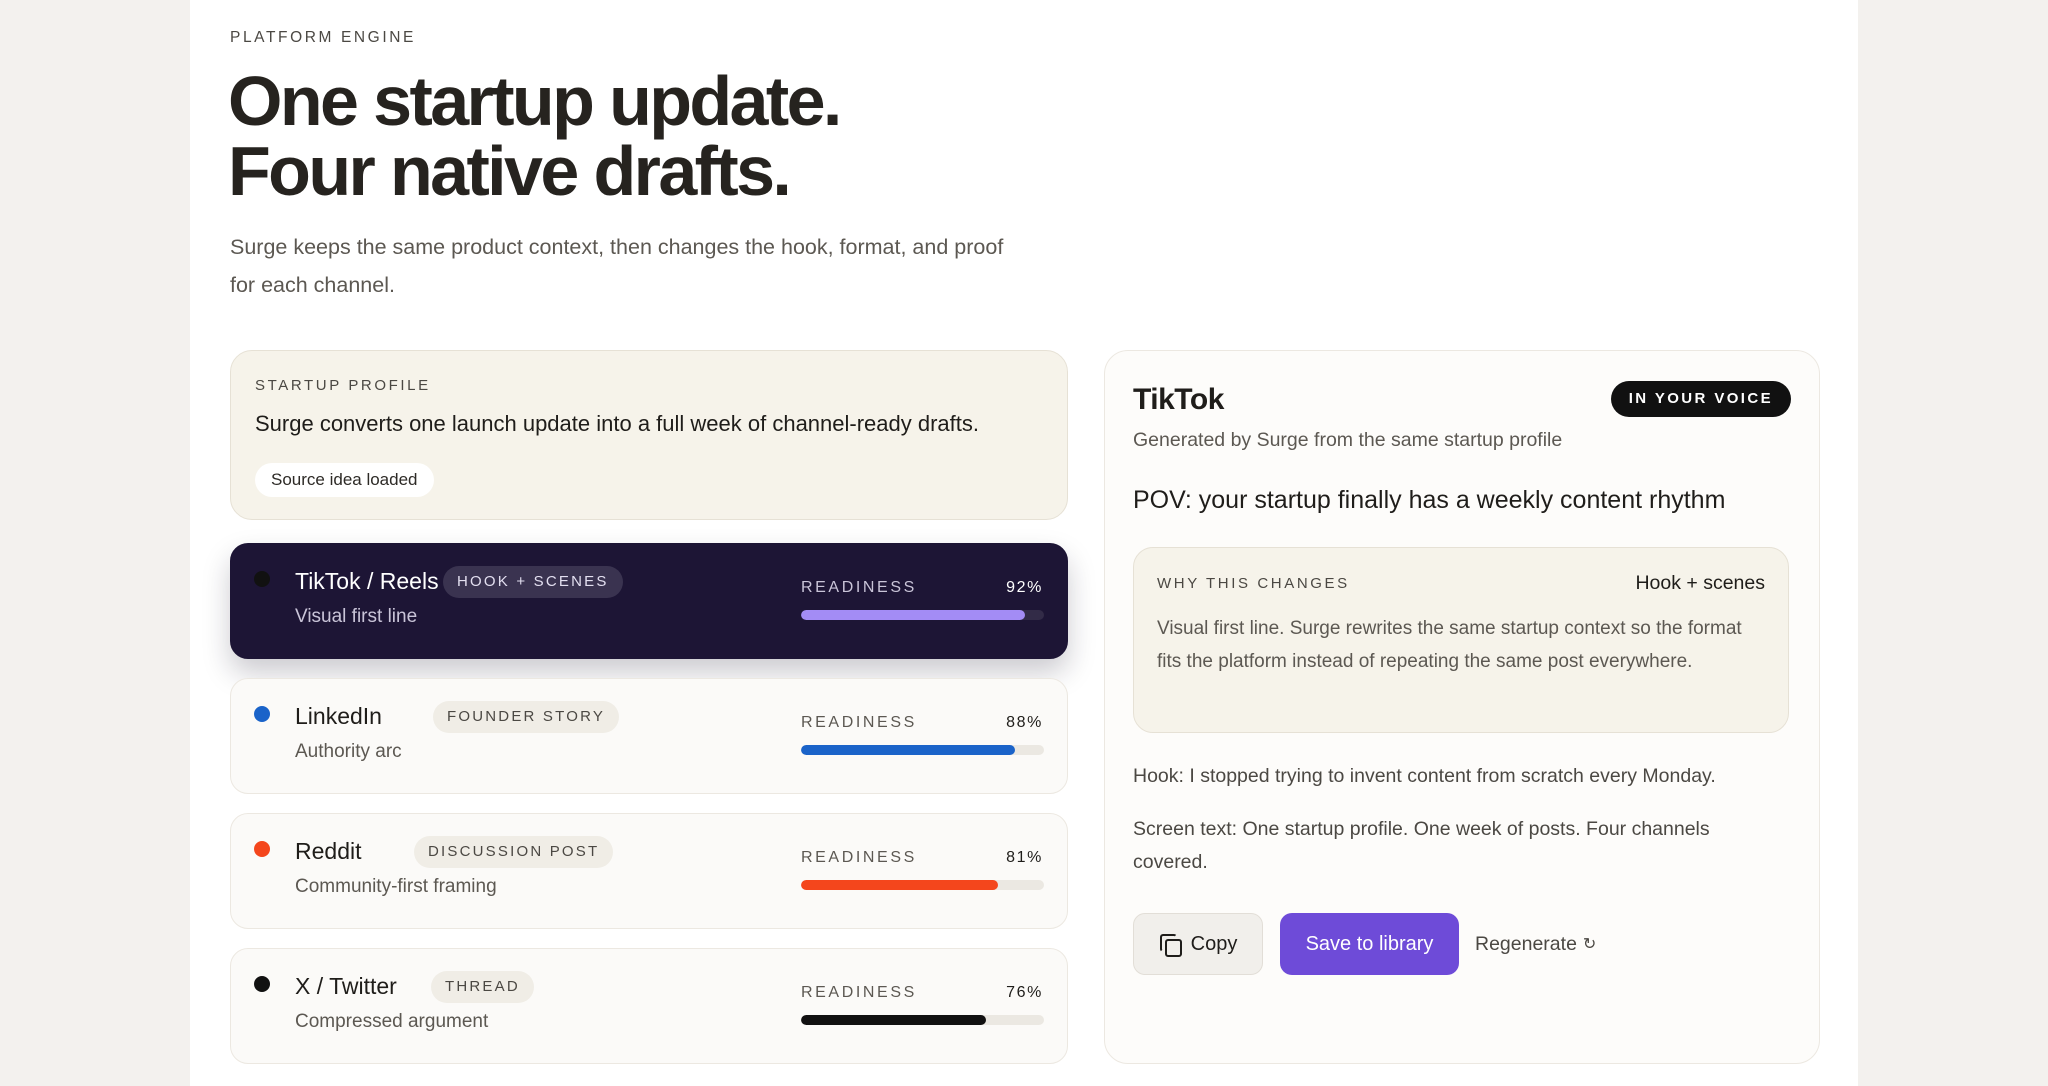 This screenshot has height=1086, width=2048. Describe the element at coordinates (1253, 583) in the screenshot. I see `why-label: WHY THIS CHANGES` at that location.